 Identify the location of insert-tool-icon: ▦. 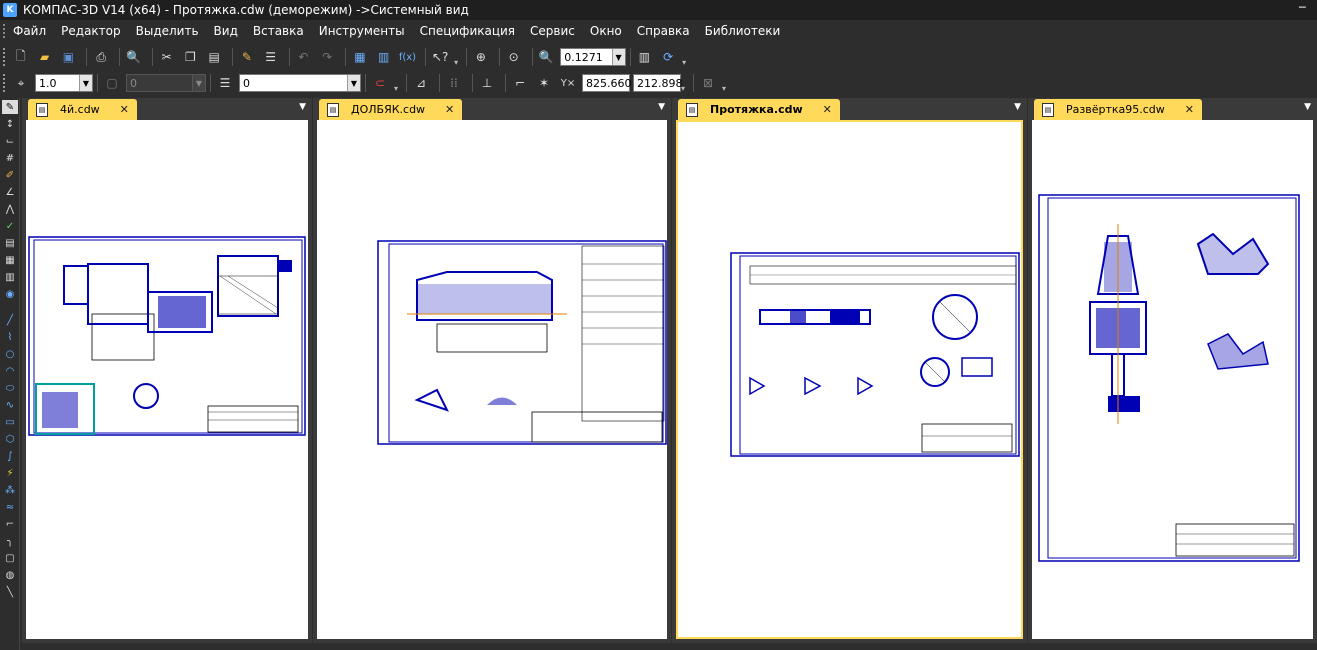
(10, 260).